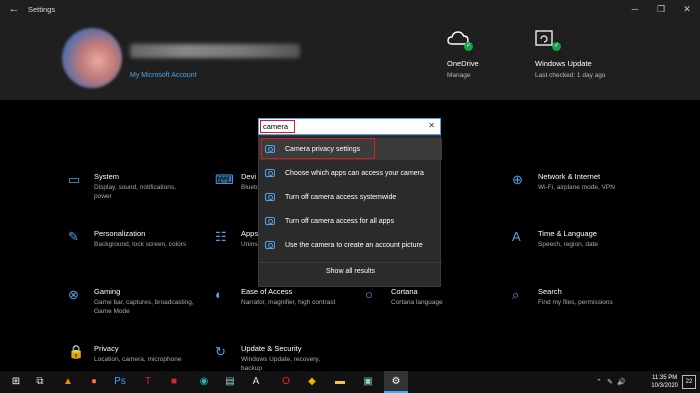  What do you see at coordinates (267, 291) in the screenshot?
I see `category-title: Ease of Access` at bounding box center [267, 291].